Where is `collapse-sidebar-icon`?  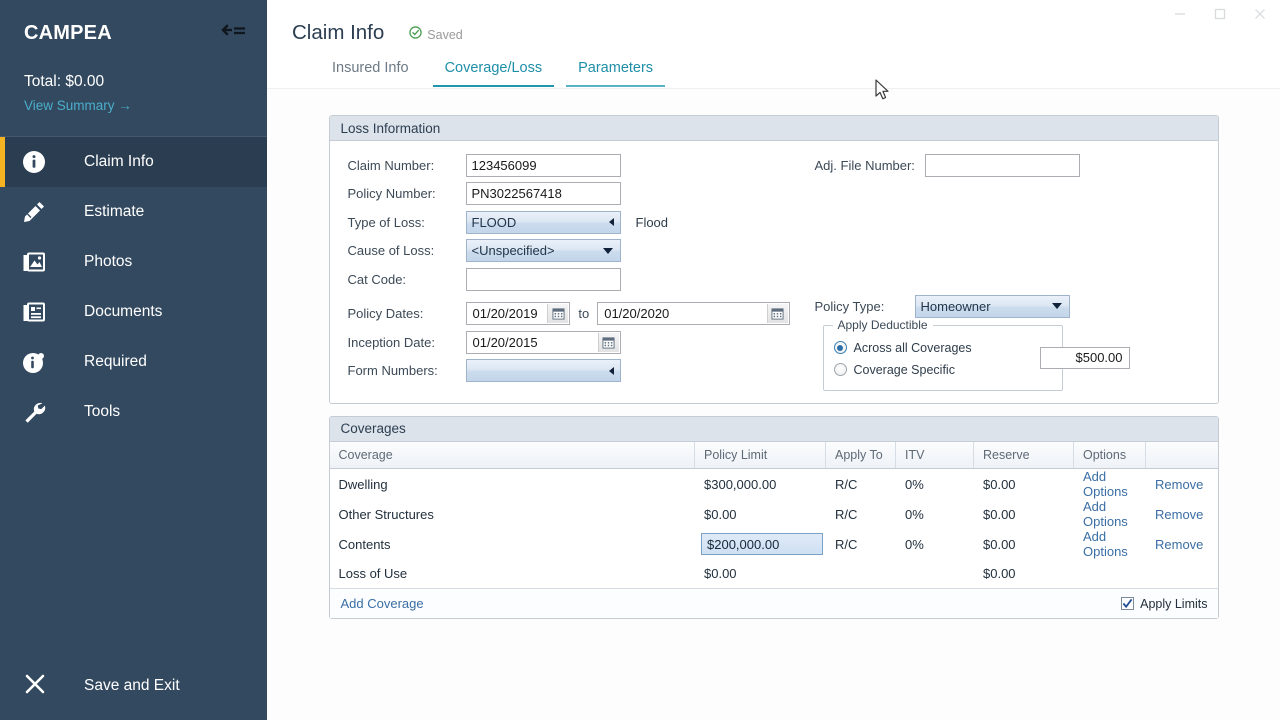 collapse-sidebar-icon is located at coordinates (234, 35).